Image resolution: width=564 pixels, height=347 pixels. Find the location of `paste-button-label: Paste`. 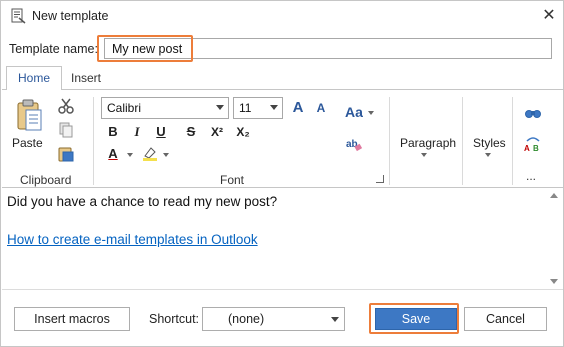

paste-button-label: Paste is located at coordinates (27, 143).